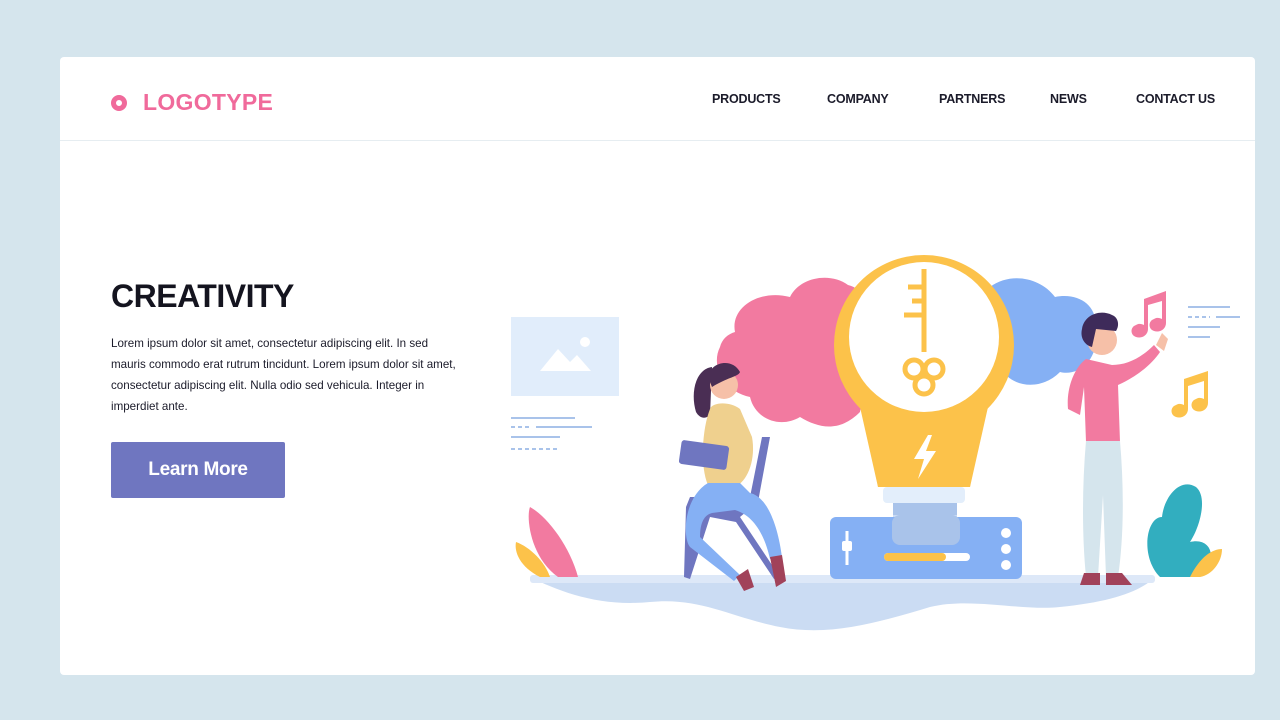 Image resolution: width=1280 pixels, height=720 pixels. I want to click on learn-more-button: Learn More, so click(198, 470).